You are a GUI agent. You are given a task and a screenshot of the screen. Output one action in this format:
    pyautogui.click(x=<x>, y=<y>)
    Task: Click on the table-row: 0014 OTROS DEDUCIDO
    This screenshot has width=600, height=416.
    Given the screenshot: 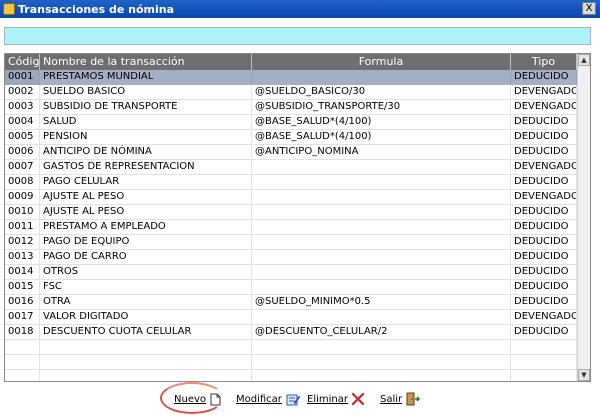 What is the action you would take?
    pyautogui.click(x=291, y=272)
    